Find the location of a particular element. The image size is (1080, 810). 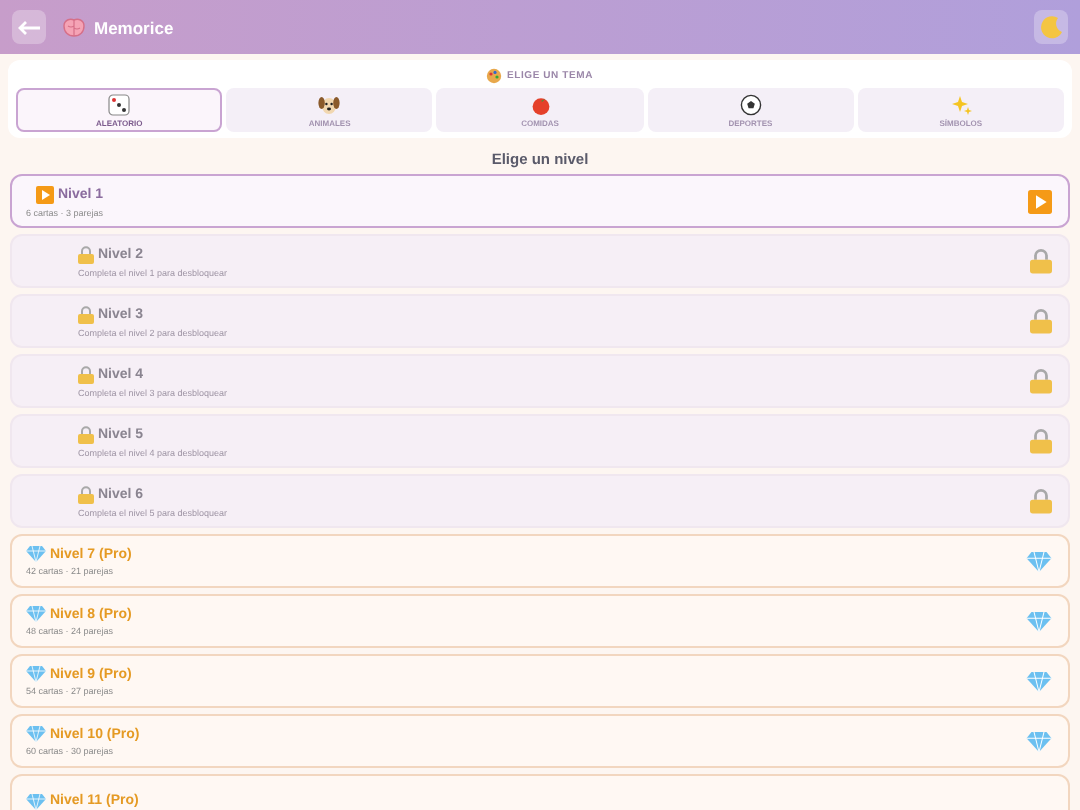

tomato-icon is located at coordinates (540, 104).